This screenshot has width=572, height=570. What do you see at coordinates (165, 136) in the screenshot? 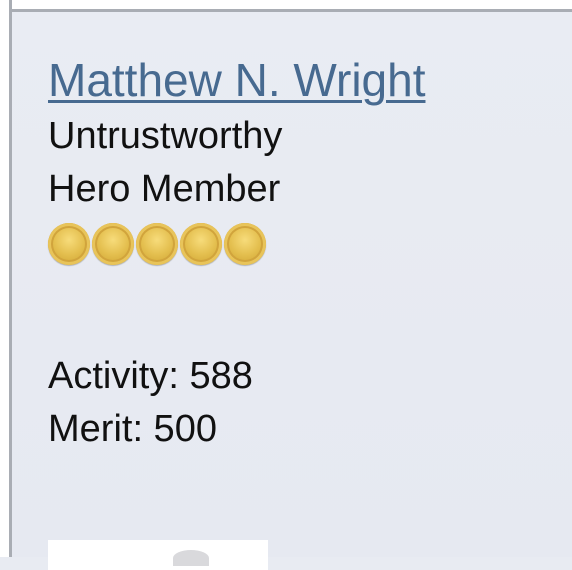
I see `trust-label: Untrustworthy` at bounding box center [165, 136].